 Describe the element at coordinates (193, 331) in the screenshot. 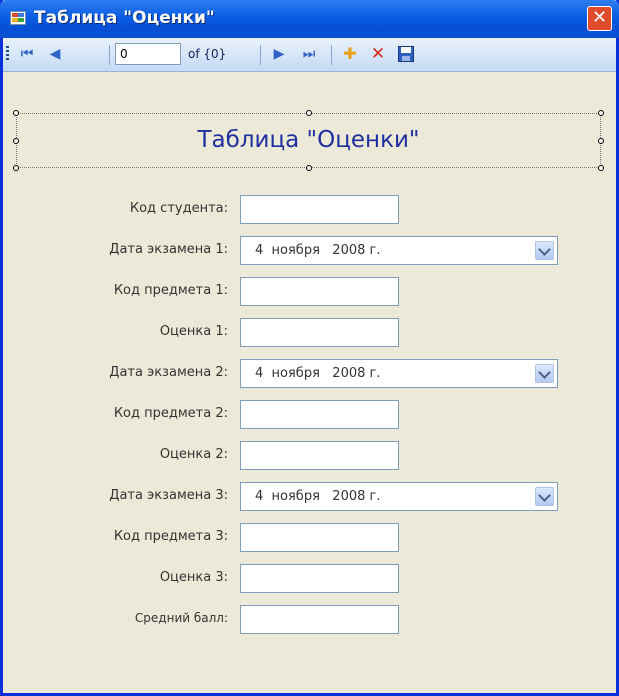

I see `field-label: Оценка 1:` at that location.